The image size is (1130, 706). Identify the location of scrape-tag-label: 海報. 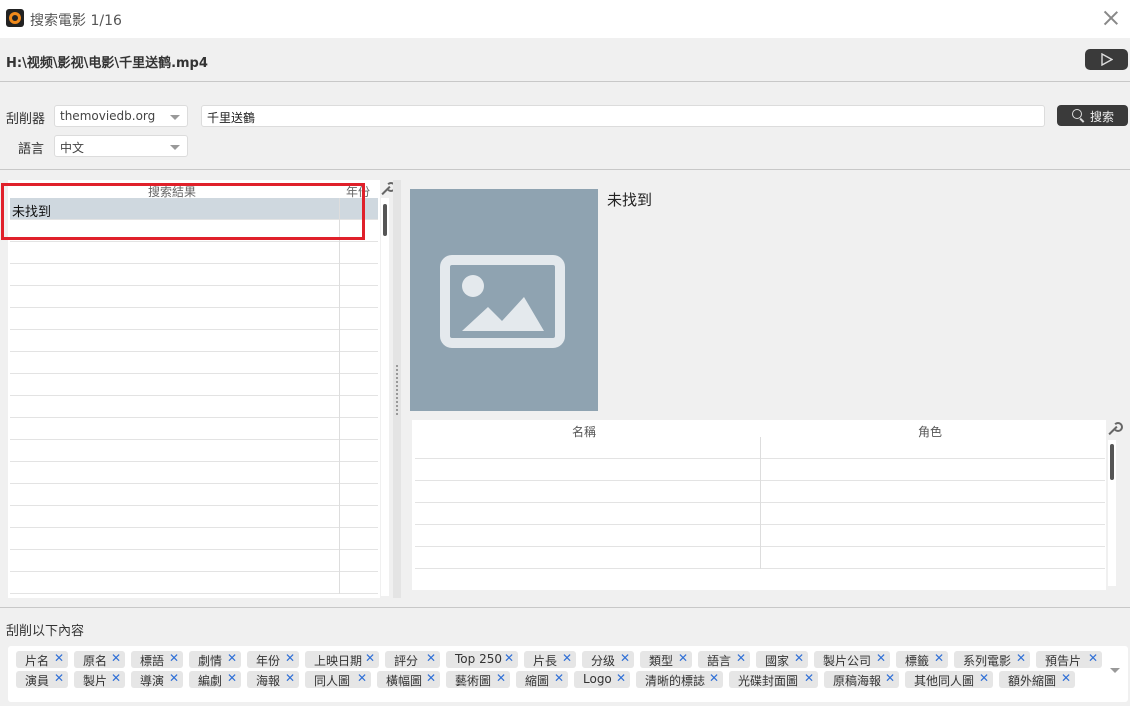
(268, 681).